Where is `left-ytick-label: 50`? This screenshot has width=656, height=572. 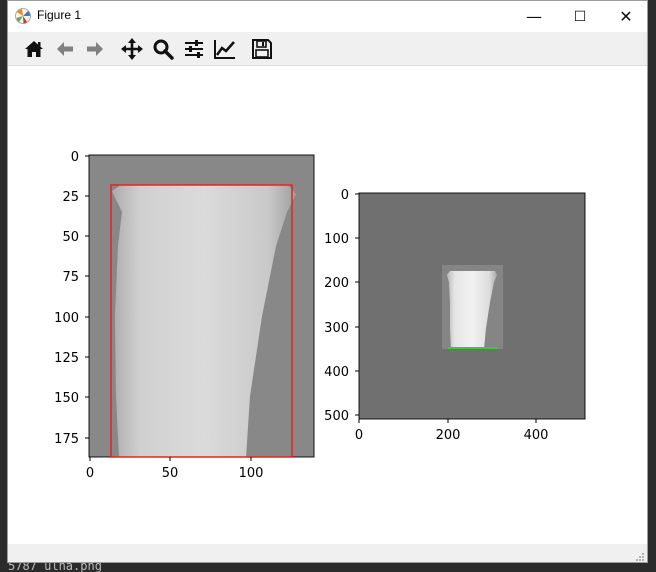 left-ytick-label: 50 is located at coordinates (70, 237).